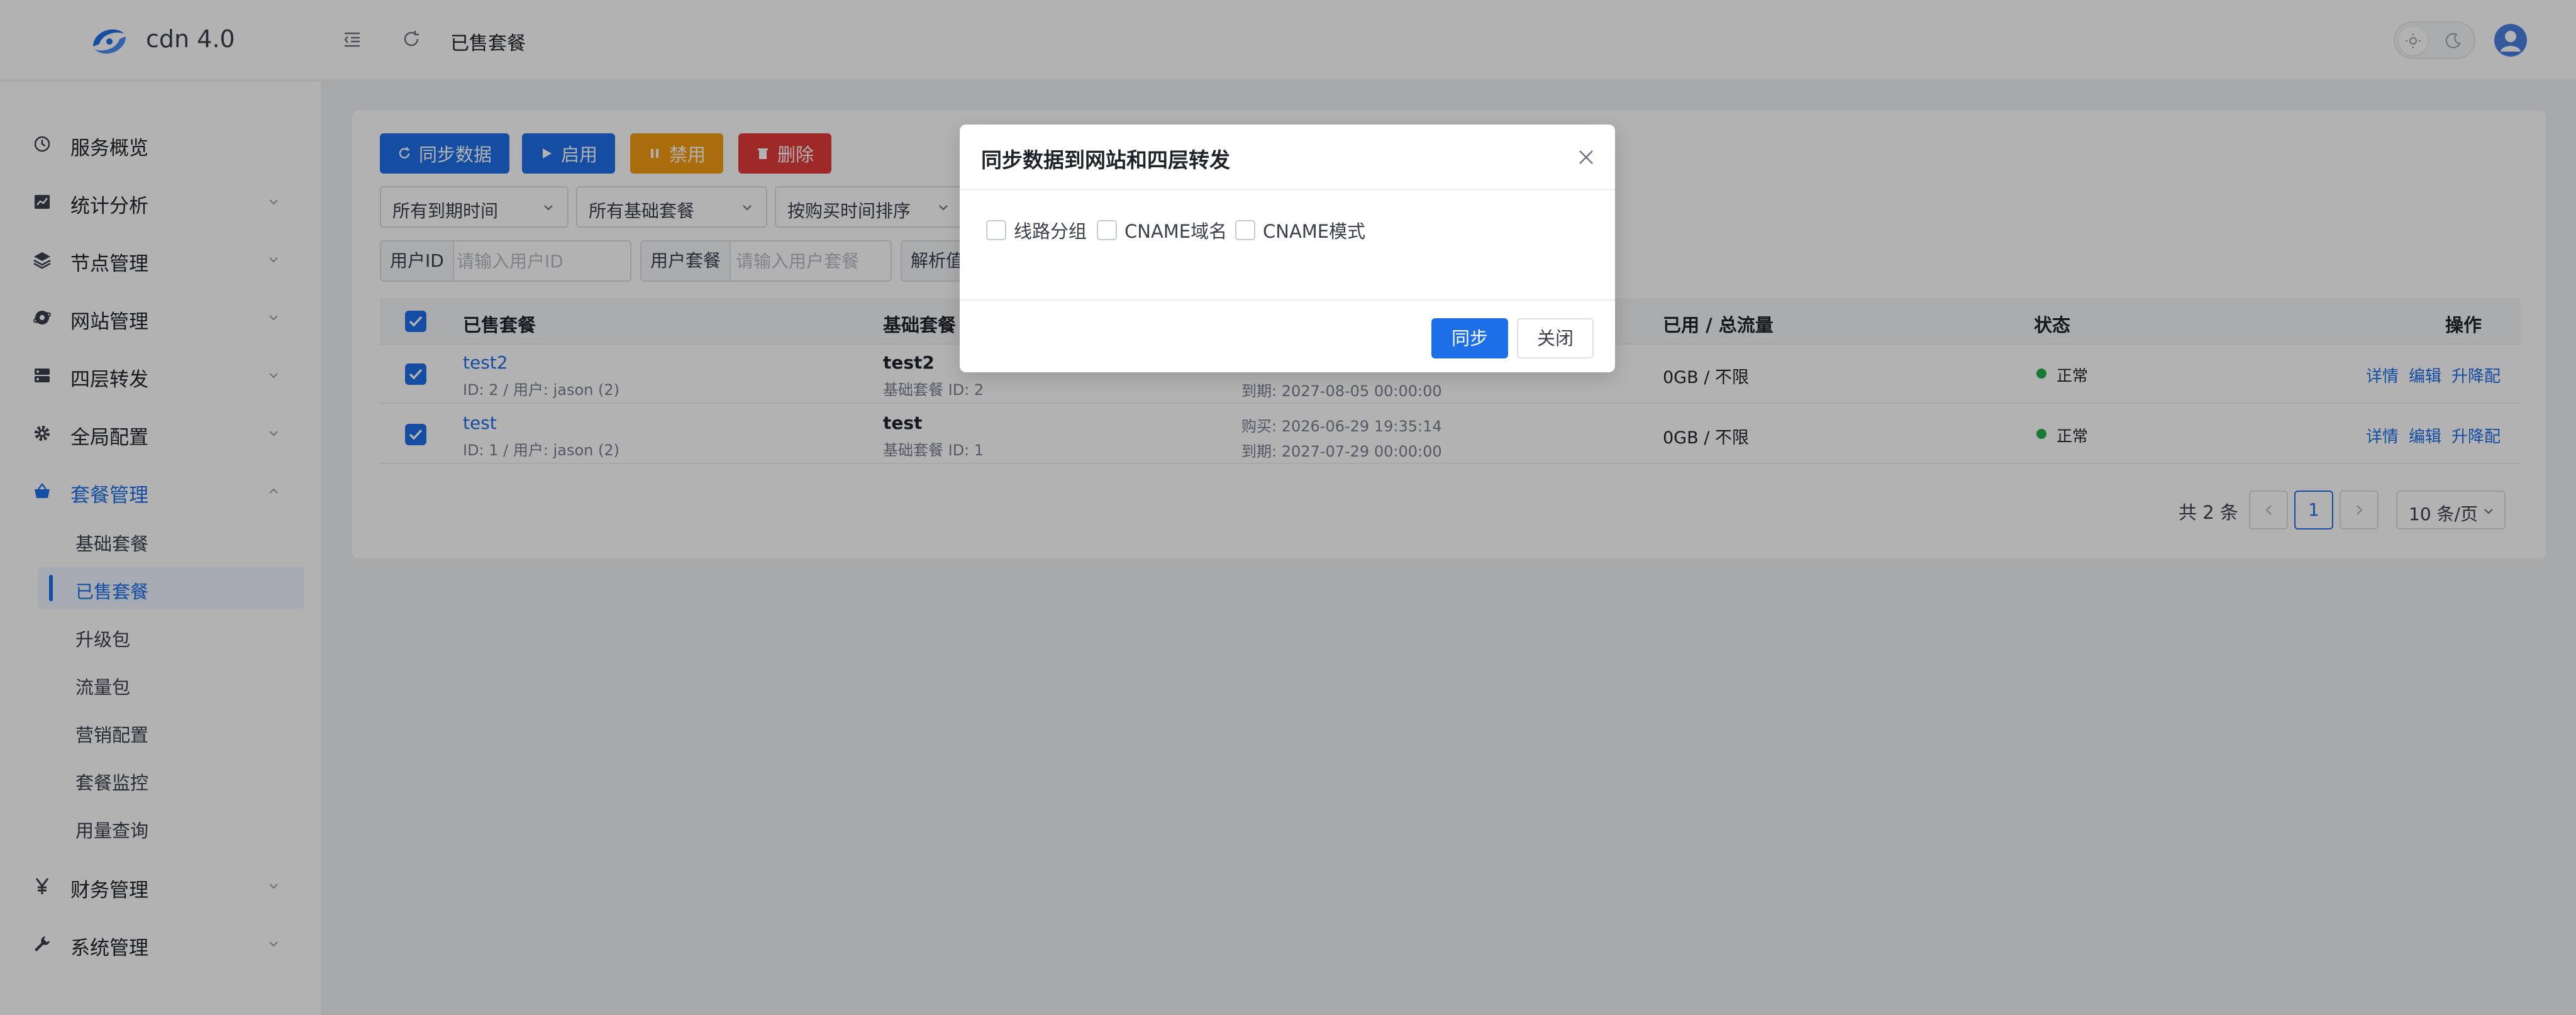  What do you see at coordinates (1050, 232) in the screenshot?
I see `option-label: 线路分组` at bounding box center [1050, 232].